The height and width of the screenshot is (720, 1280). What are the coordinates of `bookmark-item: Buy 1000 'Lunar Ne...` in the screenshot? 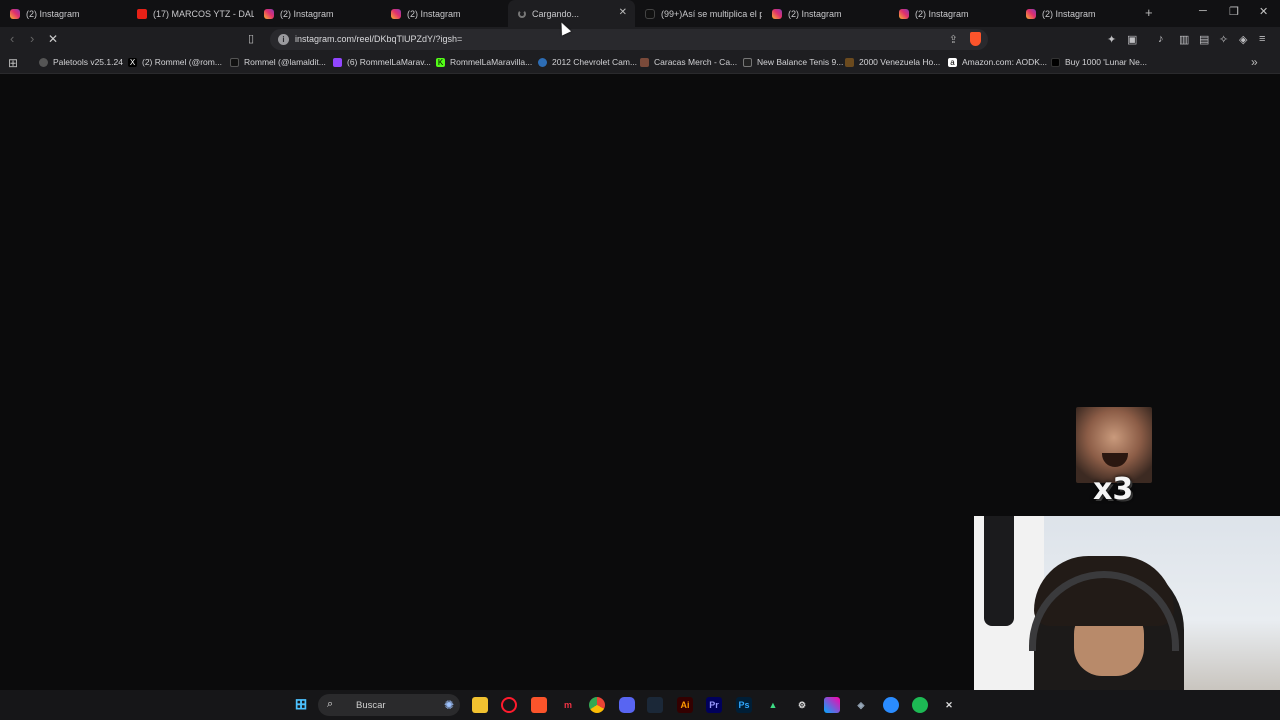 It's located at (1099, 62).